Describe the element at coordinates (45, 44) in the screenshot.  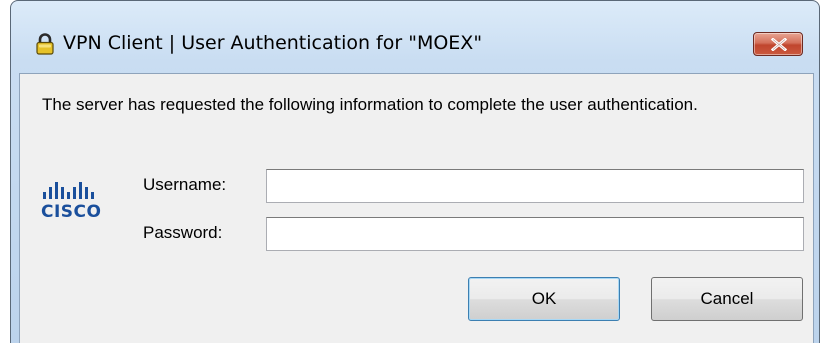
I see `lock-icon` at that location.